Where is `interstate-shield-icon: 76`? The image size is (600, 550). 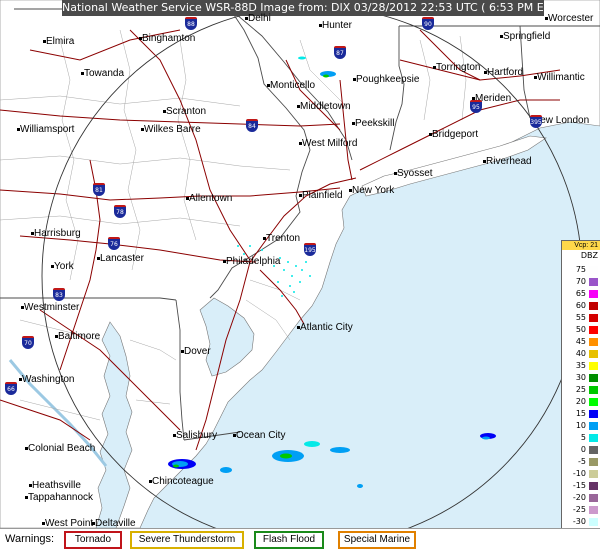 interstate-shield-icon: 76 is located at coordinates (114, 243).